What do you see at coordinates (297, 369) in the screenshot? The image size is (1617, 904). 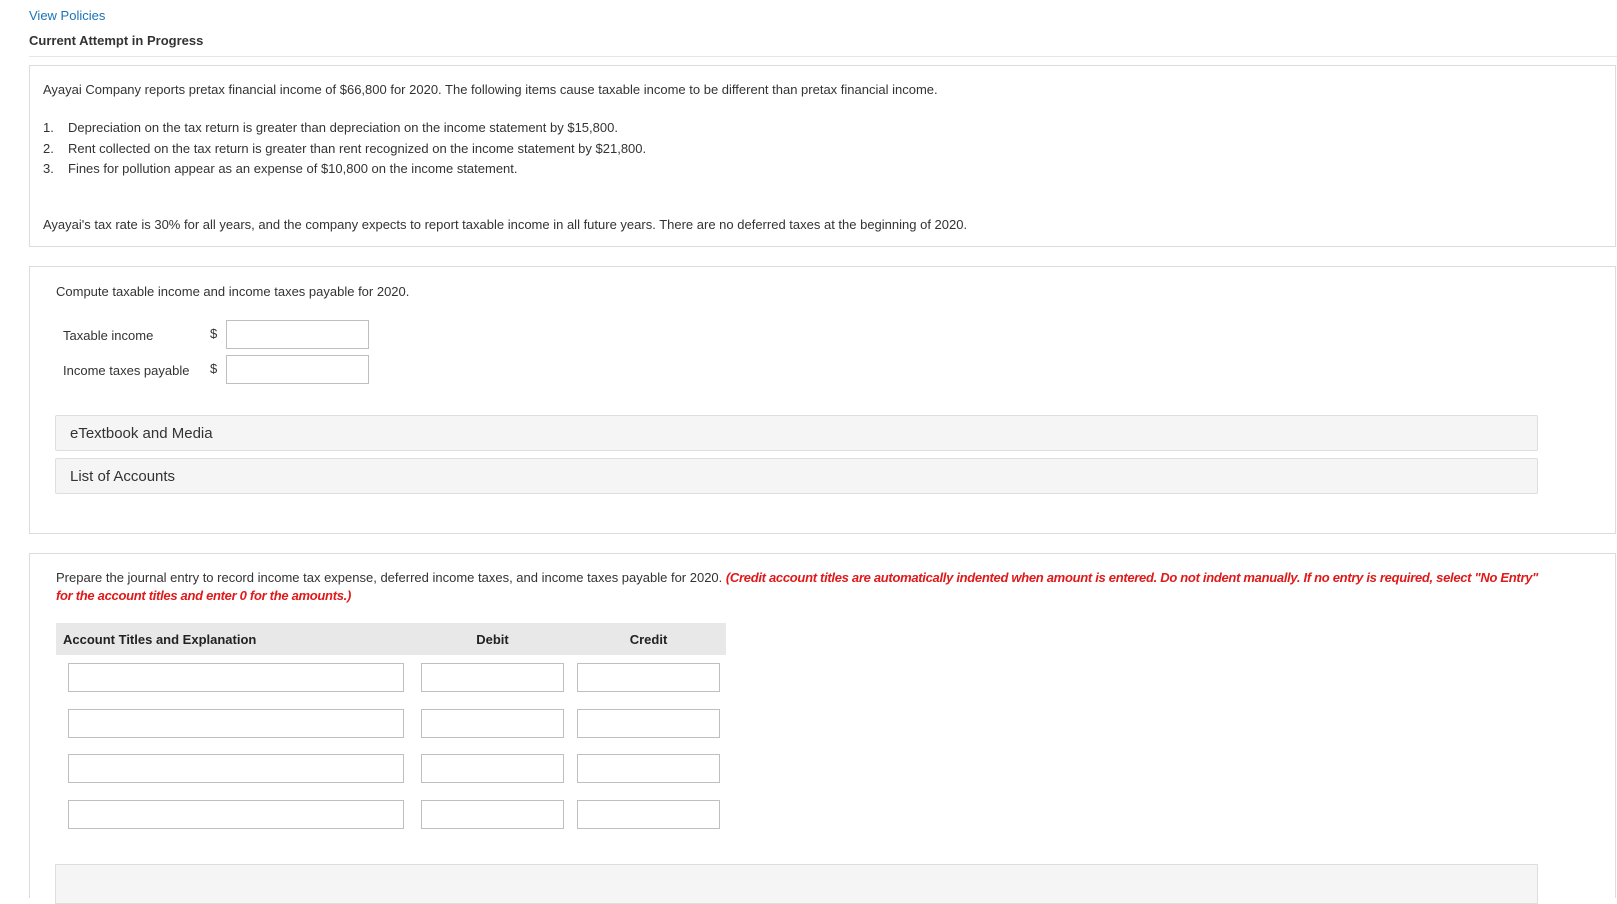 I see `income-taxes-payable-input` at bounding box center [297, 369].